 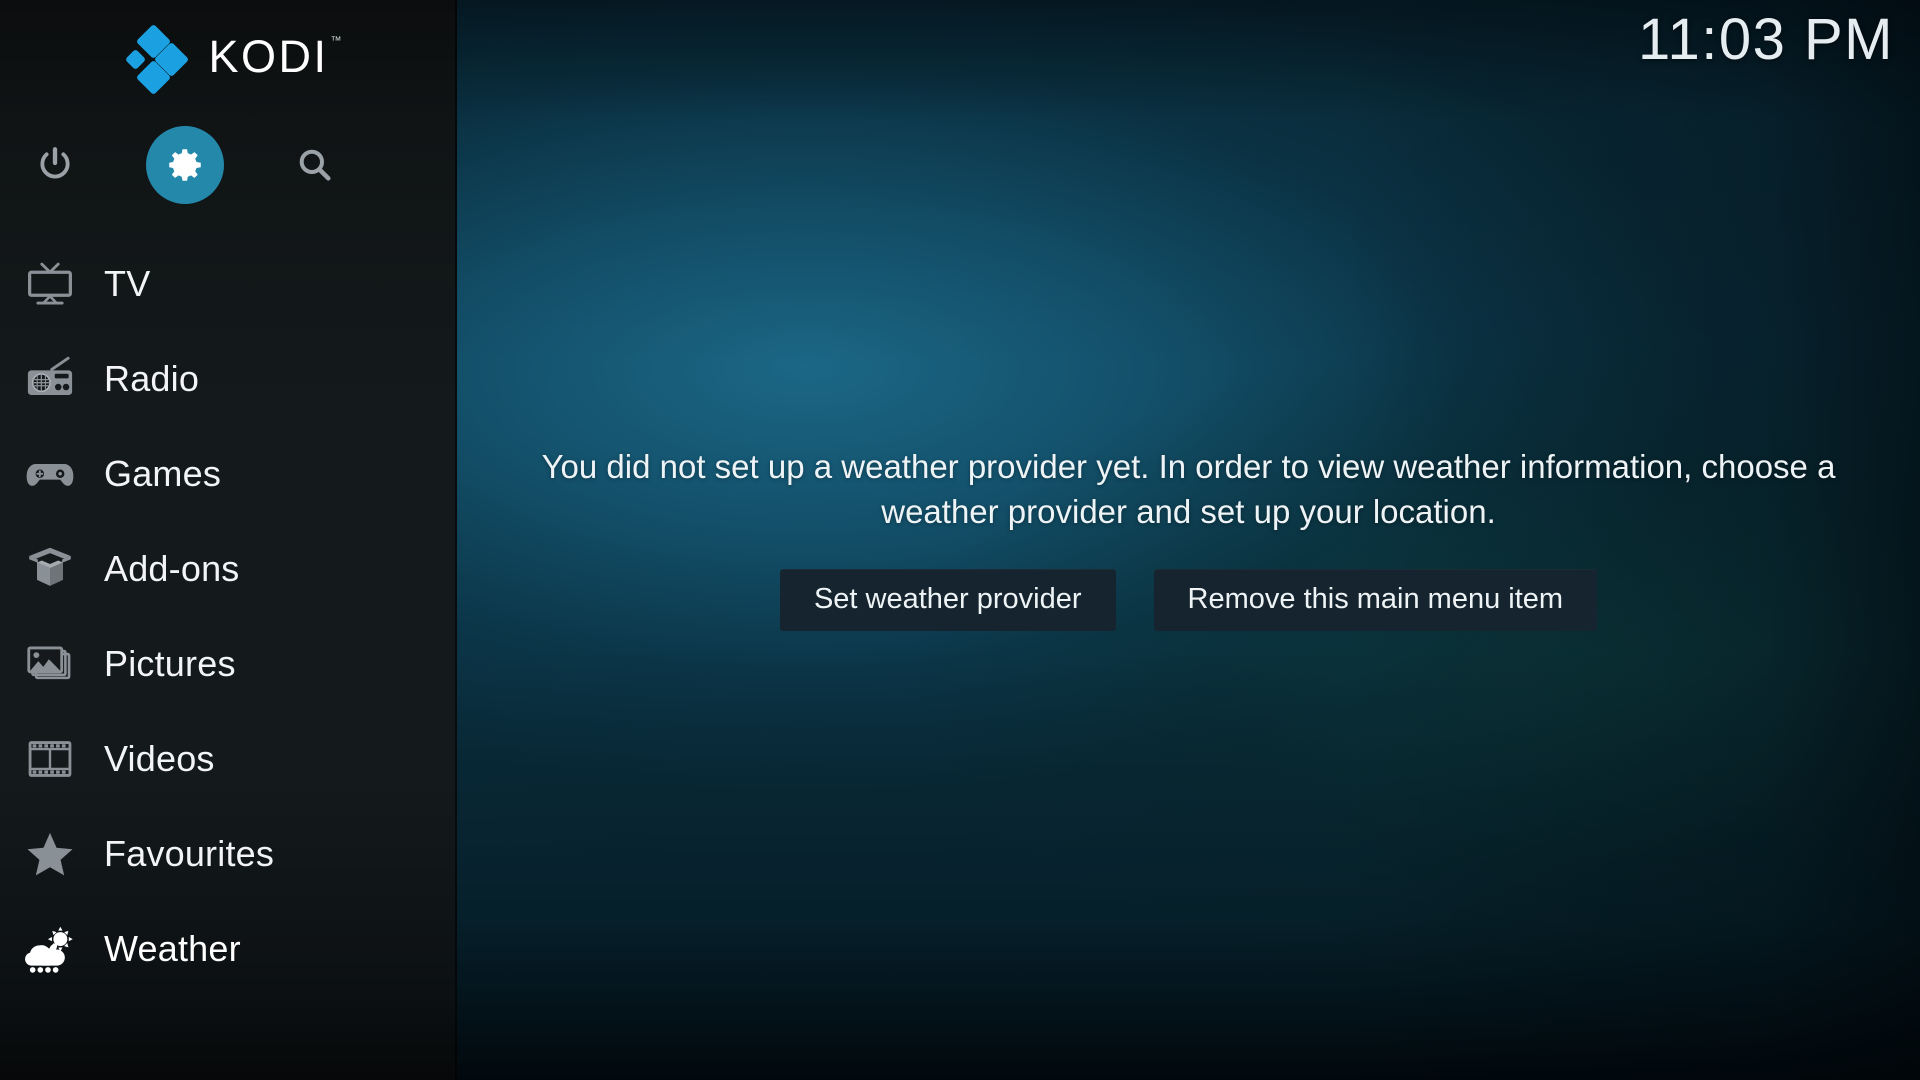 I want to click on settings-button, so click(x=185, y=164).